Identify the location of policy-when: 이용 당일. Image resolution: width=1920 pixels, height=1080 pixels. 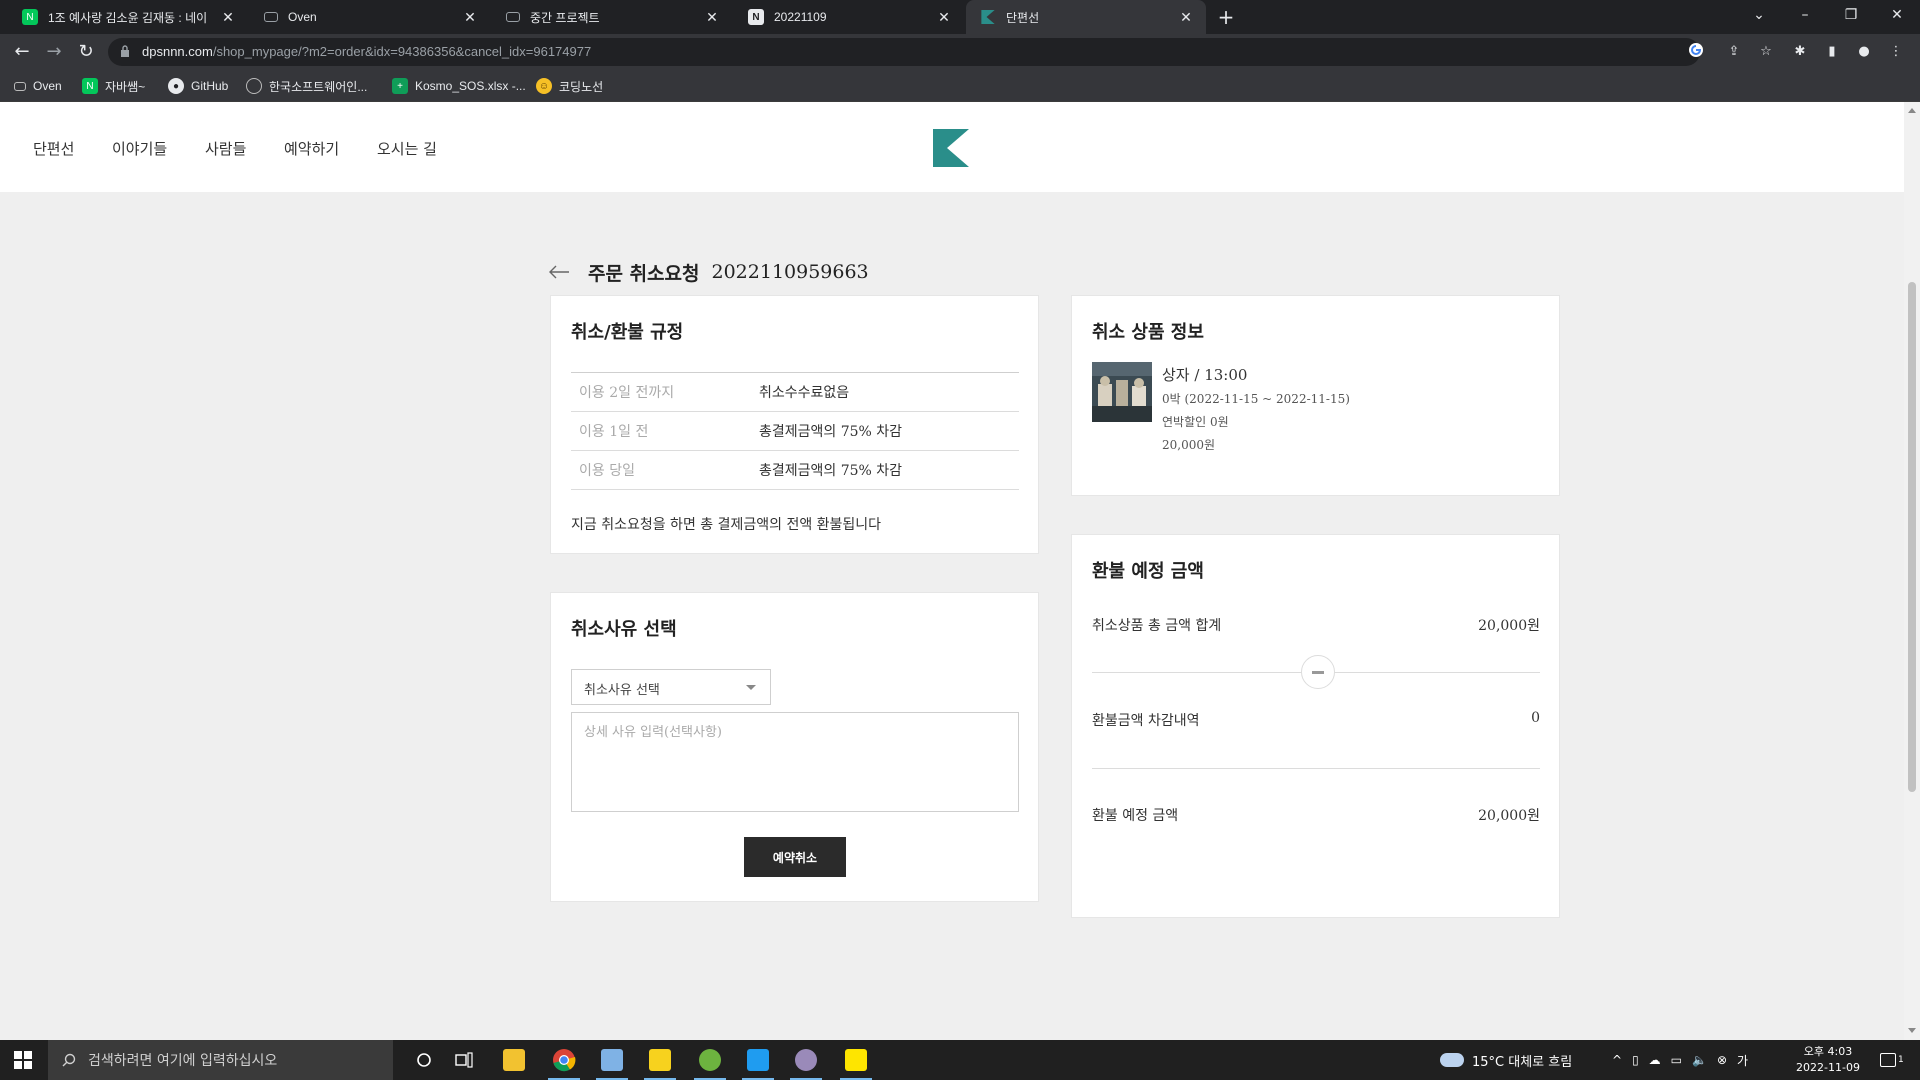
(607, 471).